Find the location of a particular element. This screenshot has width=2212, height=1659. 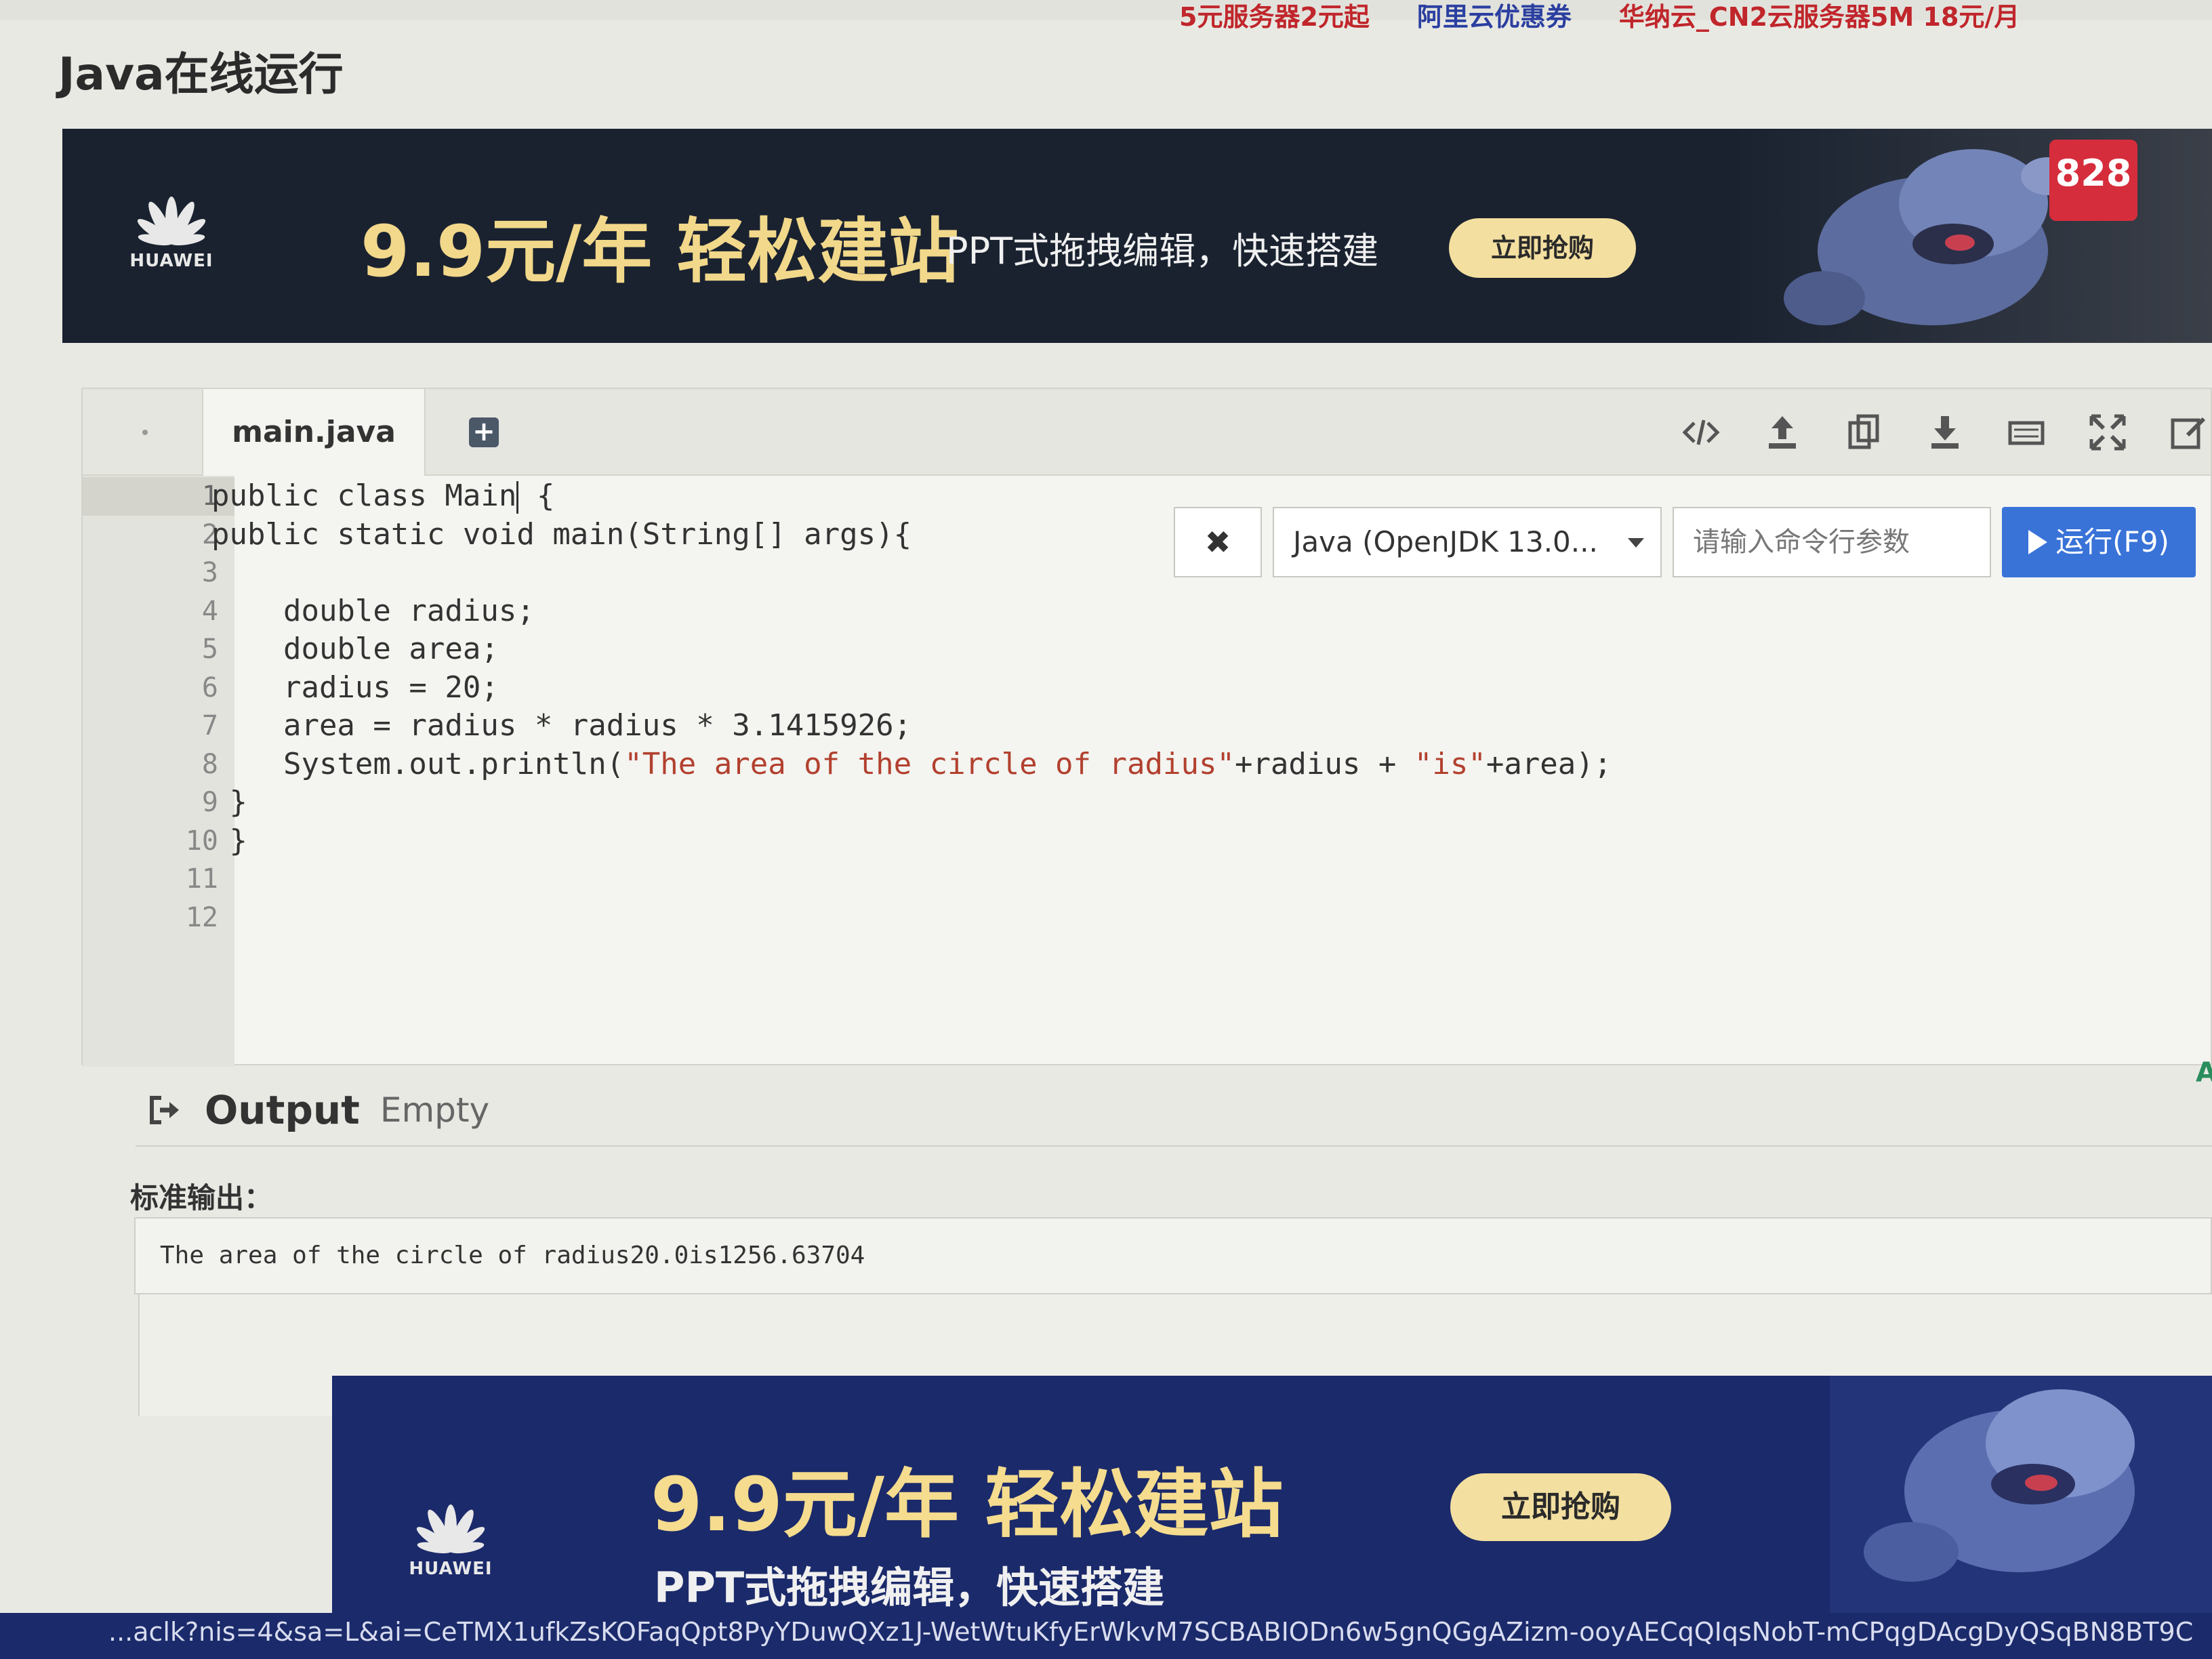

run-button: 运行(F9) is located at coordinates (2099, 542).